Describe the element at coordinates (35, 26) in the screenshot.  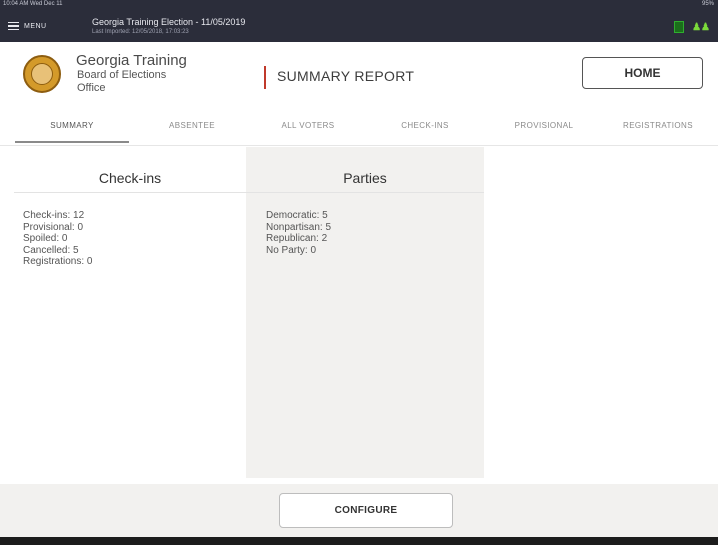
I see `menu-label: MENU` at that location.